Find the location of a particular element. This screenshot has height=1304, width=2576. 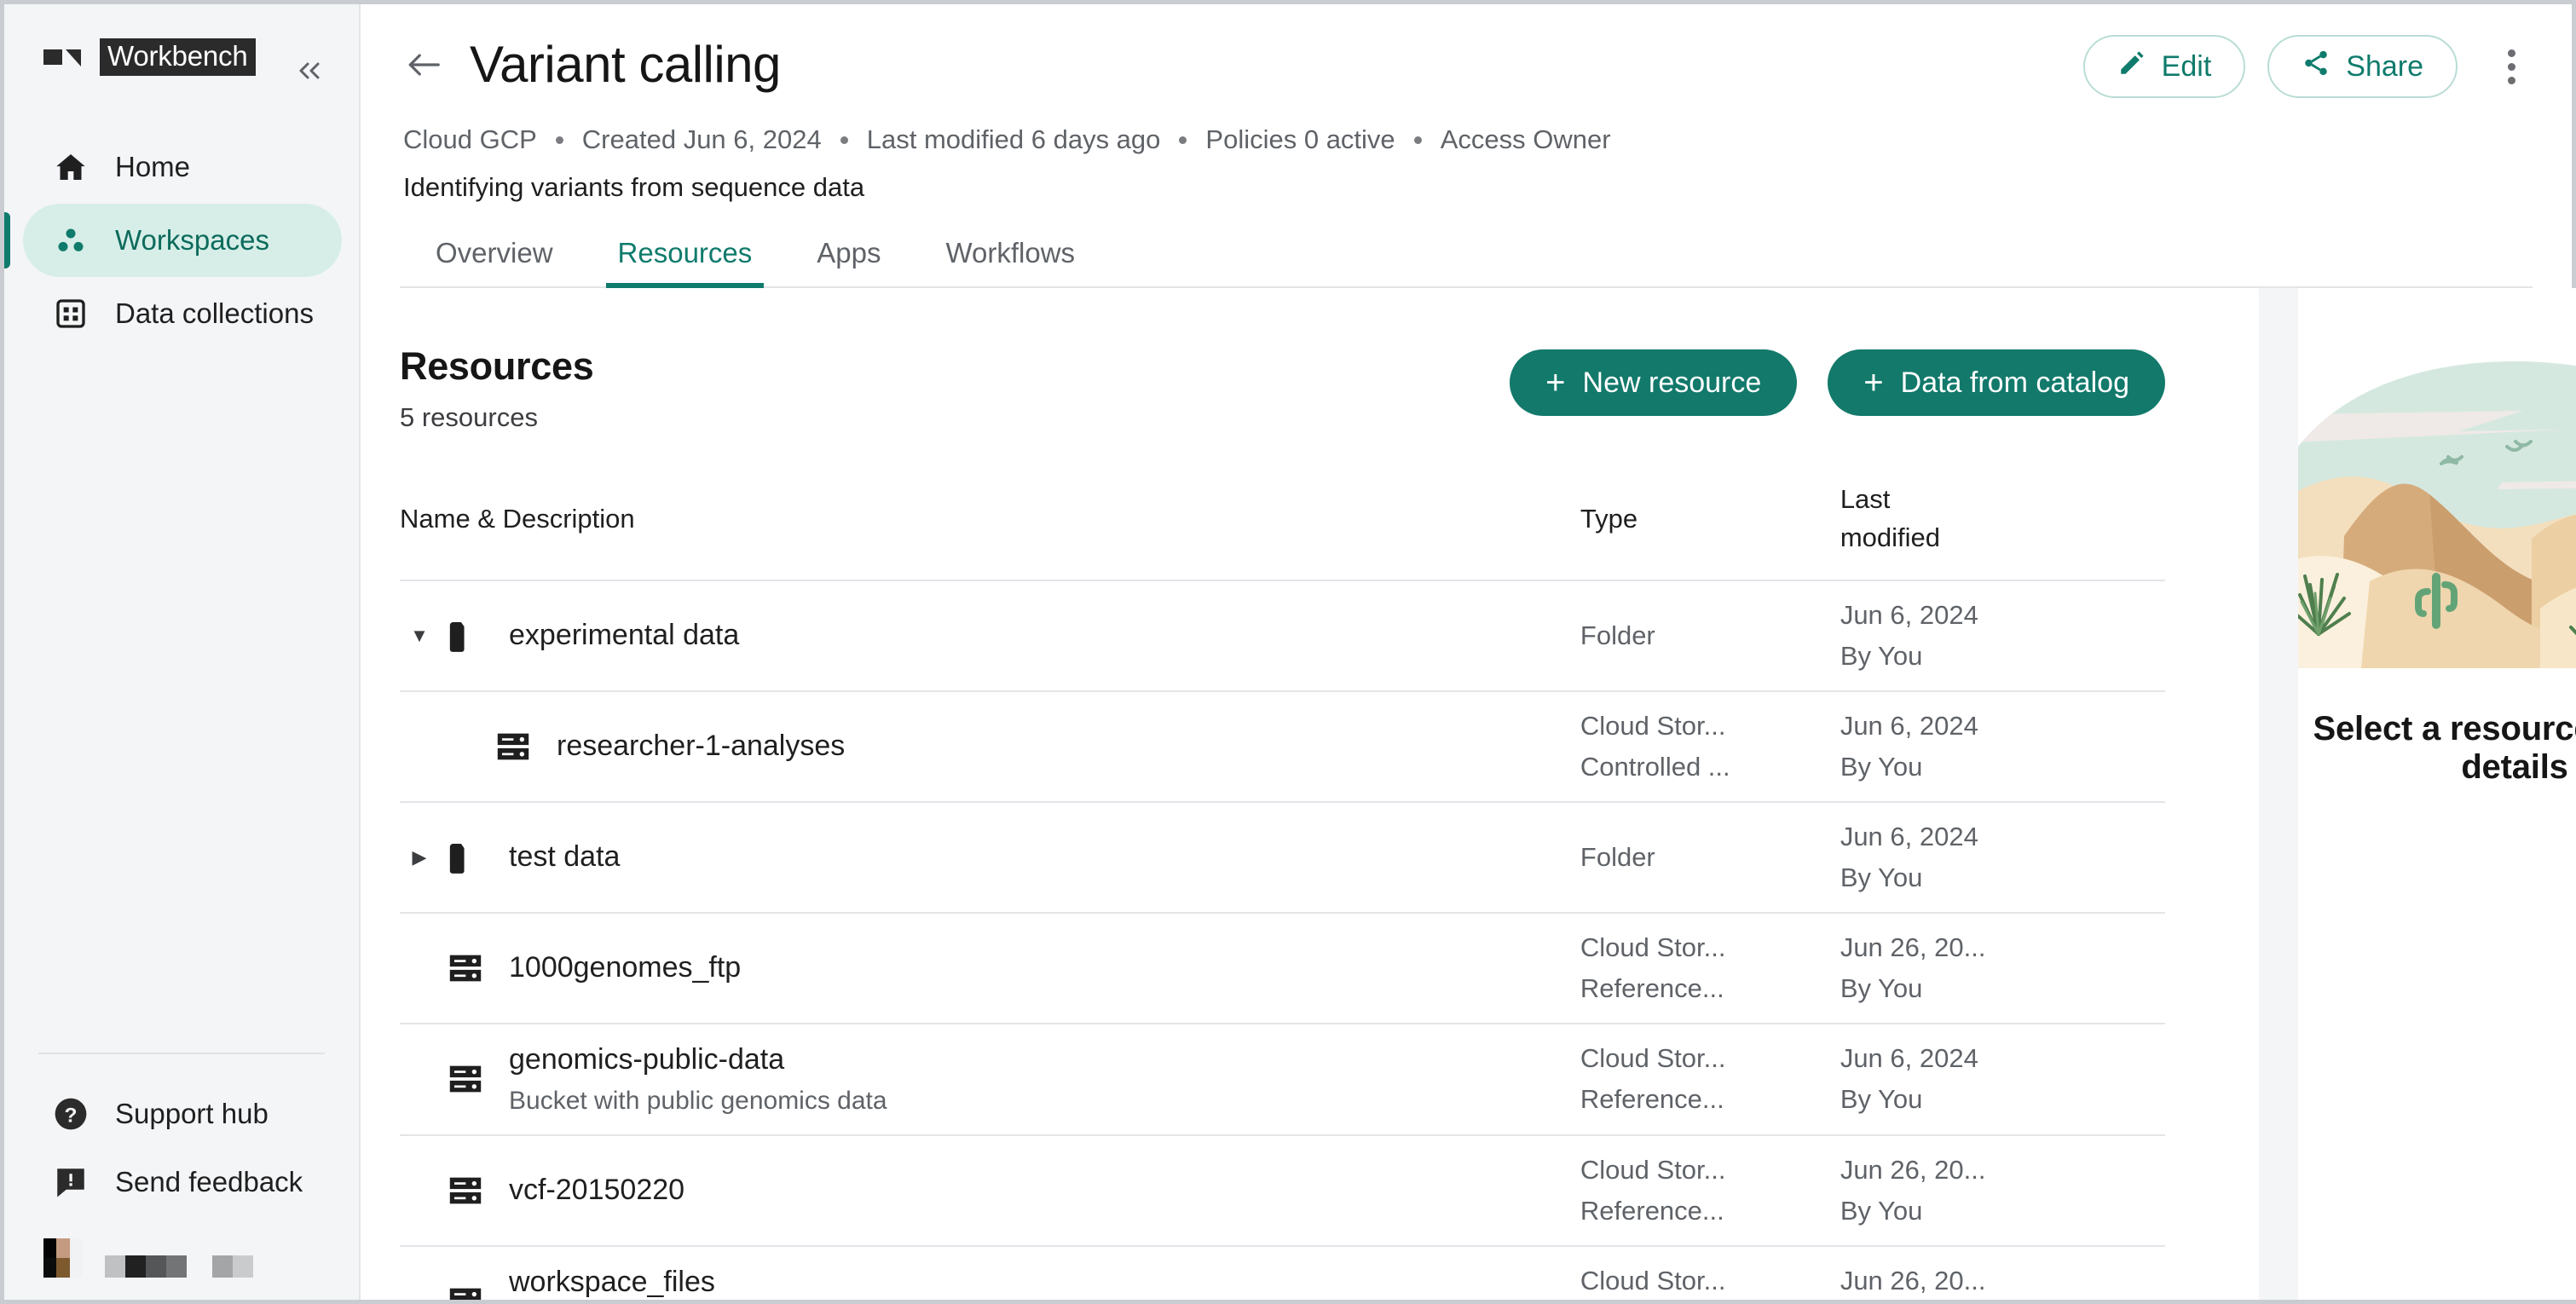

plus-icon: + is located at coordinates (1873, 382).